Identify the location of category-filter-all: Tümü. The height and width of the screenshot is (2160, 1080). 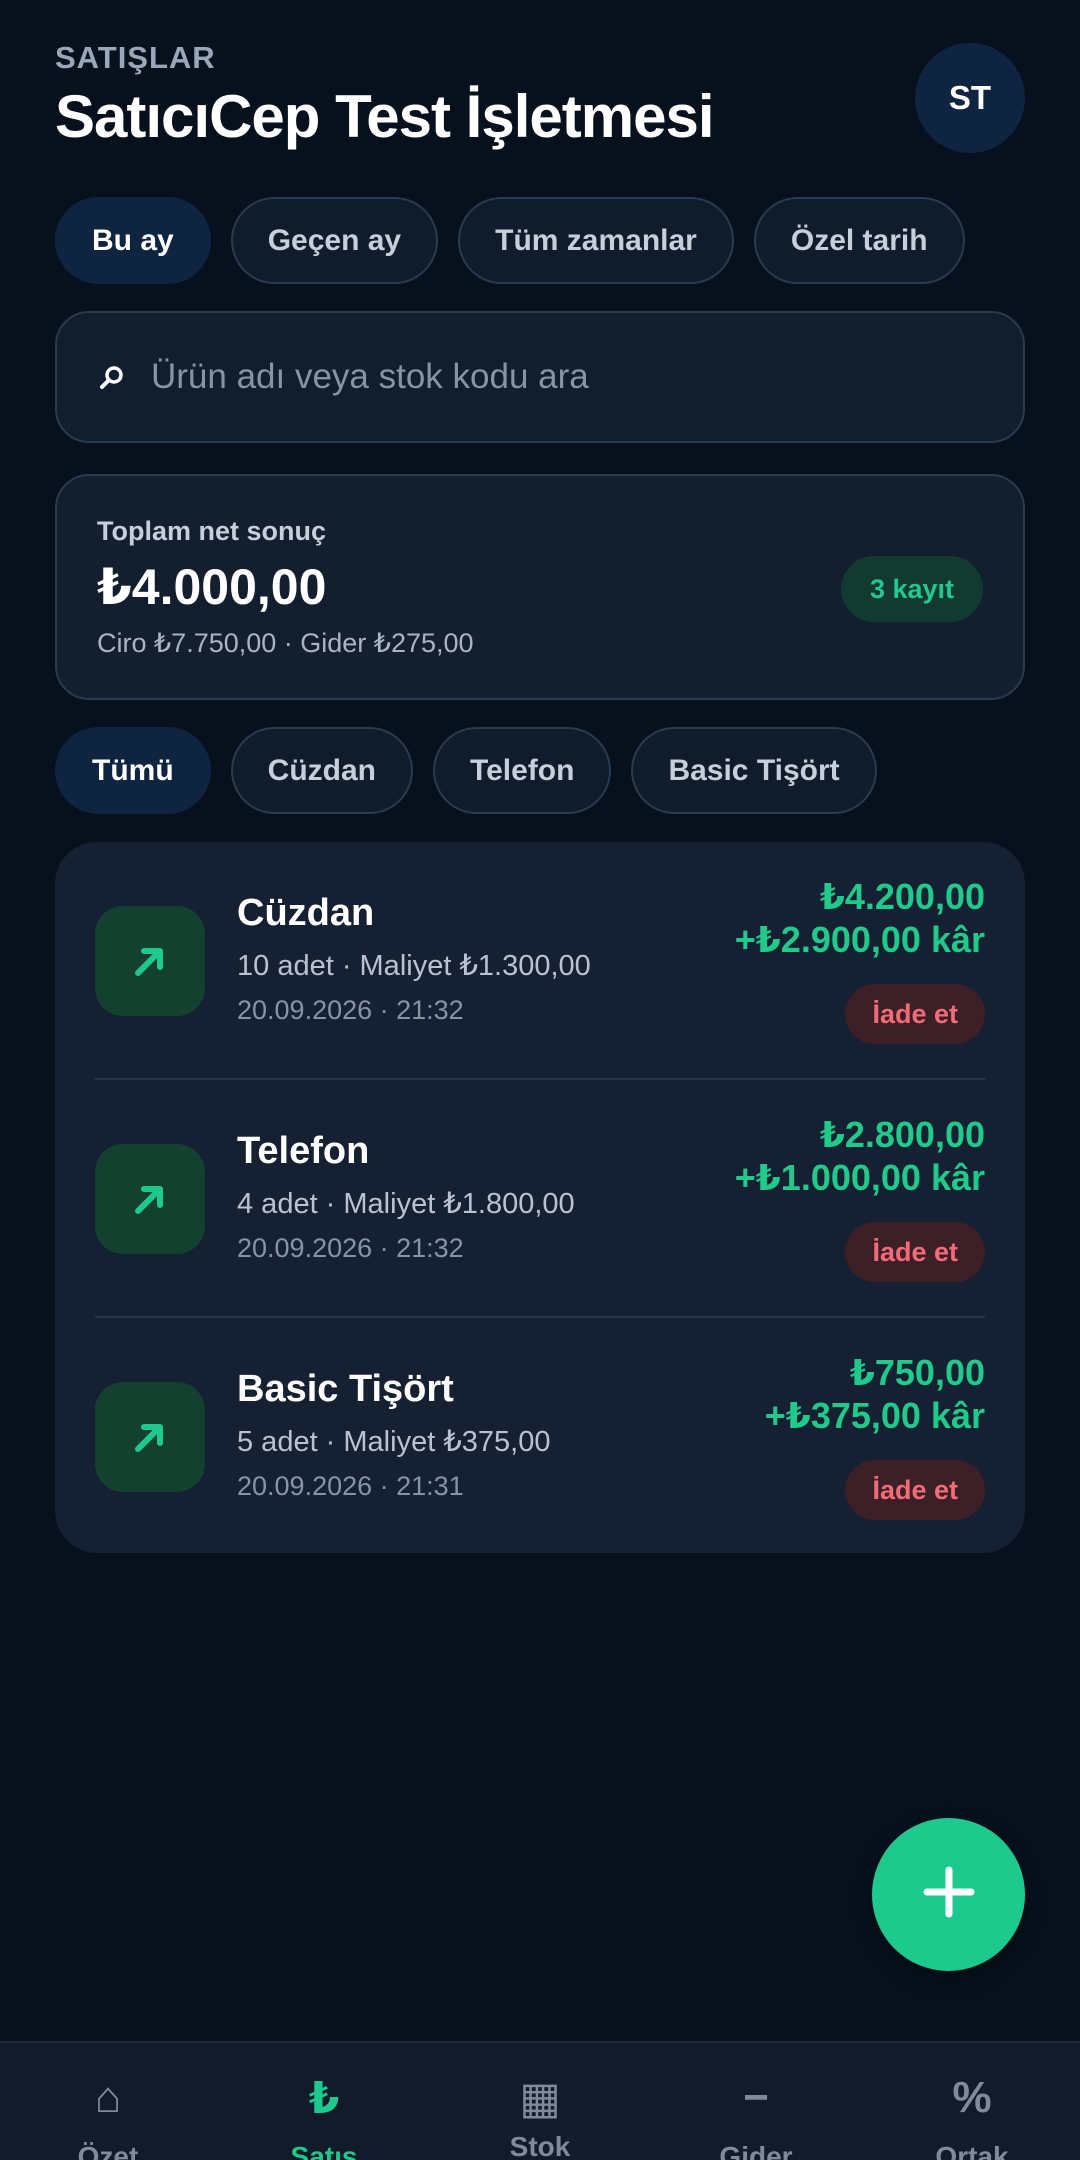
(133, 770).